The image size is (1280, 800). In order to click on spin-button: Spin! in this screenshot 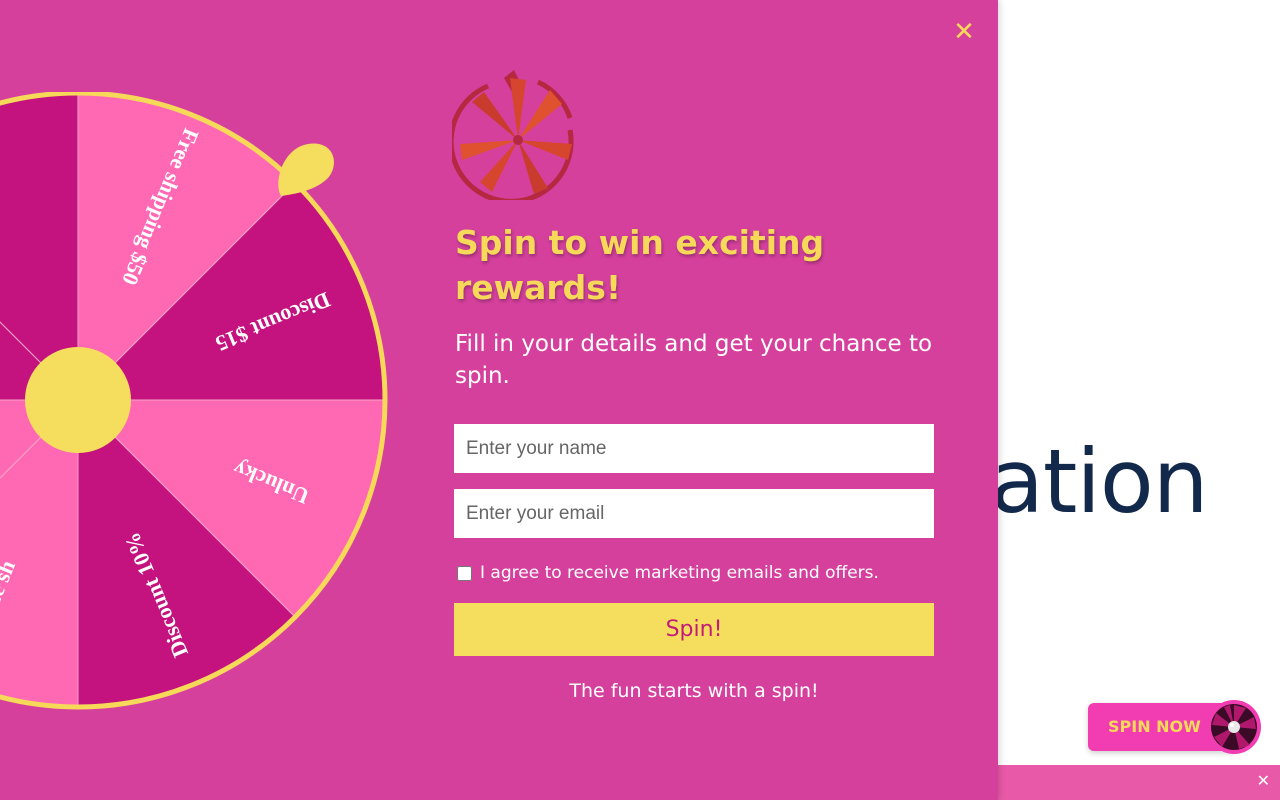, I will do `click(694, 629)`.